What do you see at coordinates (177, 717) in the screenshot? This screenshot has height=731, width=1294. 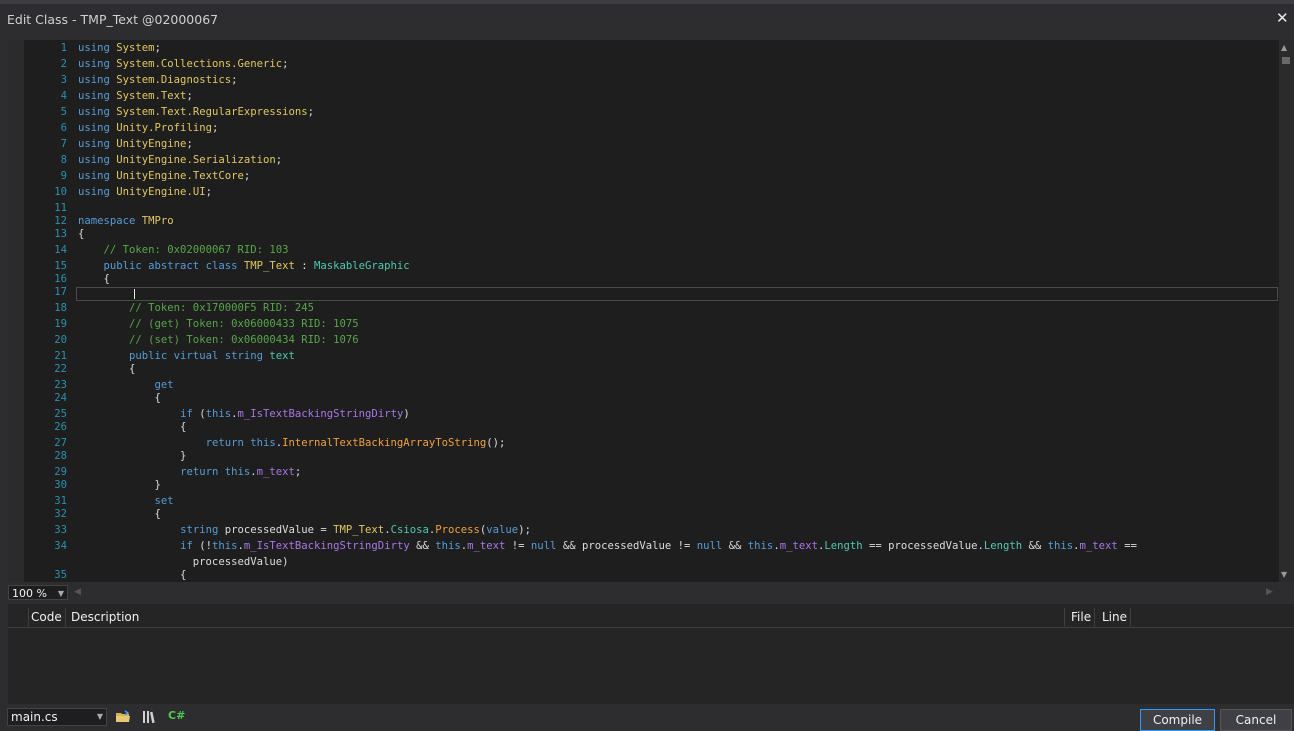 I see `csharp-icon: C#` at bounding box center [177, 717].